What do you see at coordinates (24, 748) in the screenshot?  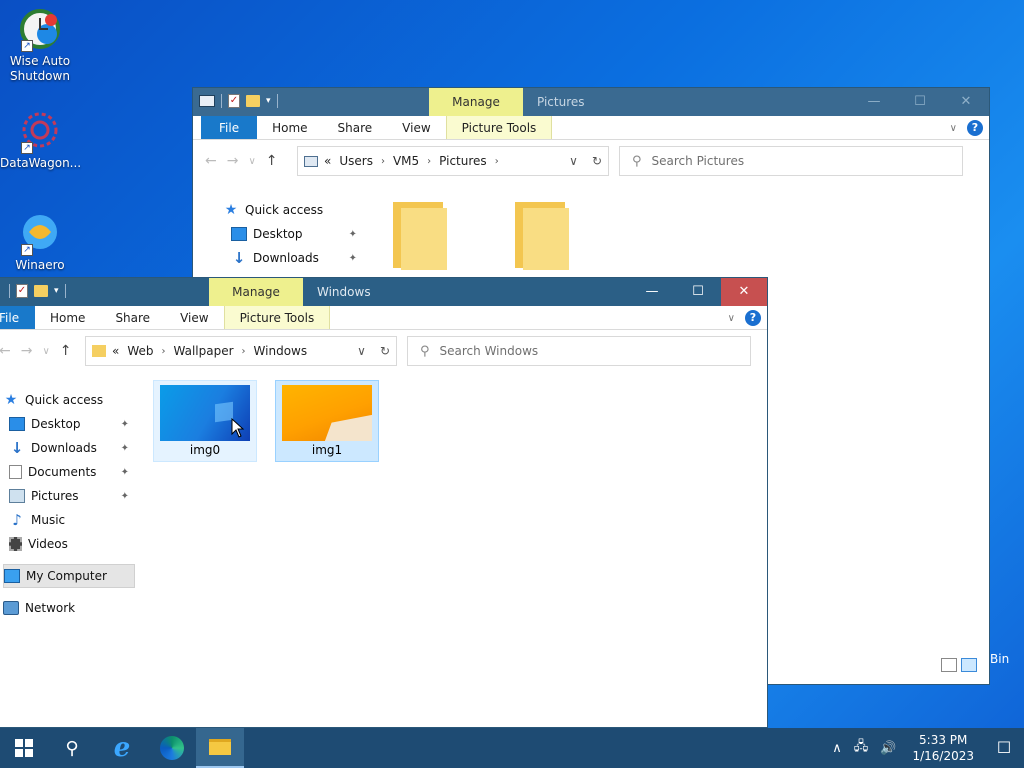 I see `start-button` at bounding box center [24, 748].